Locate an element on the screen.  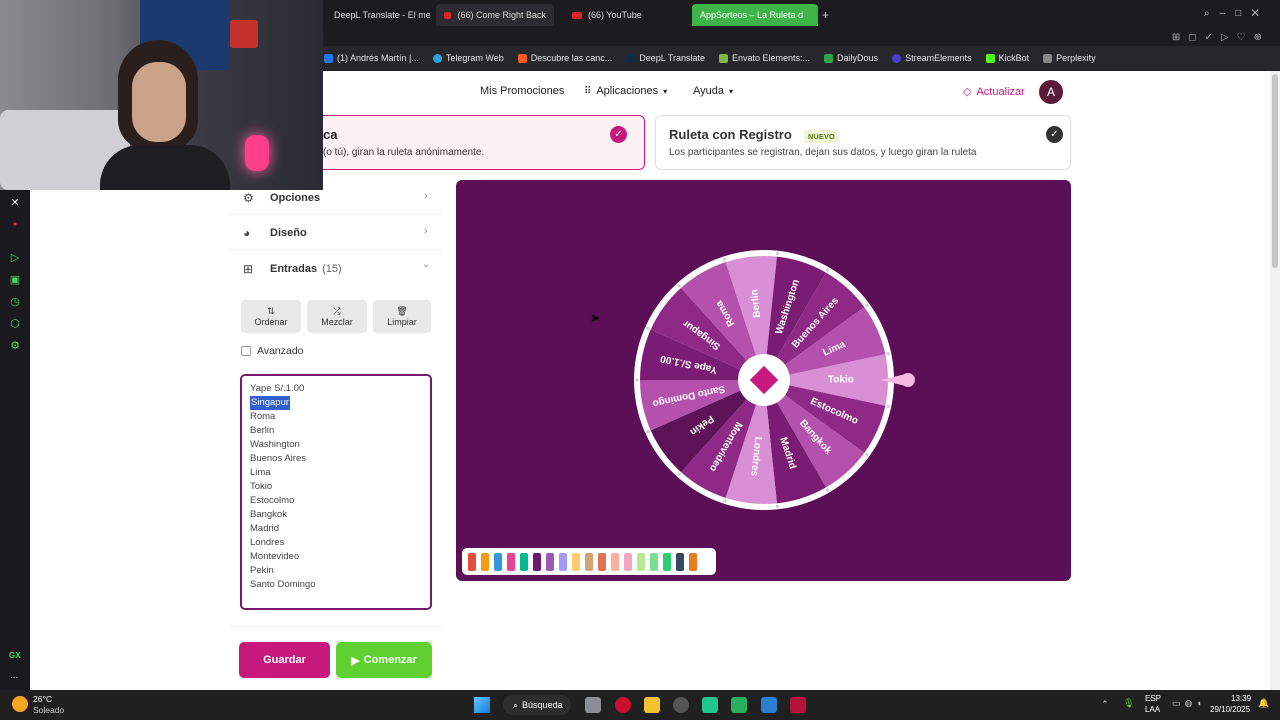
entry-line: Yape S/.1.00 is located at coordinates (336, 389).